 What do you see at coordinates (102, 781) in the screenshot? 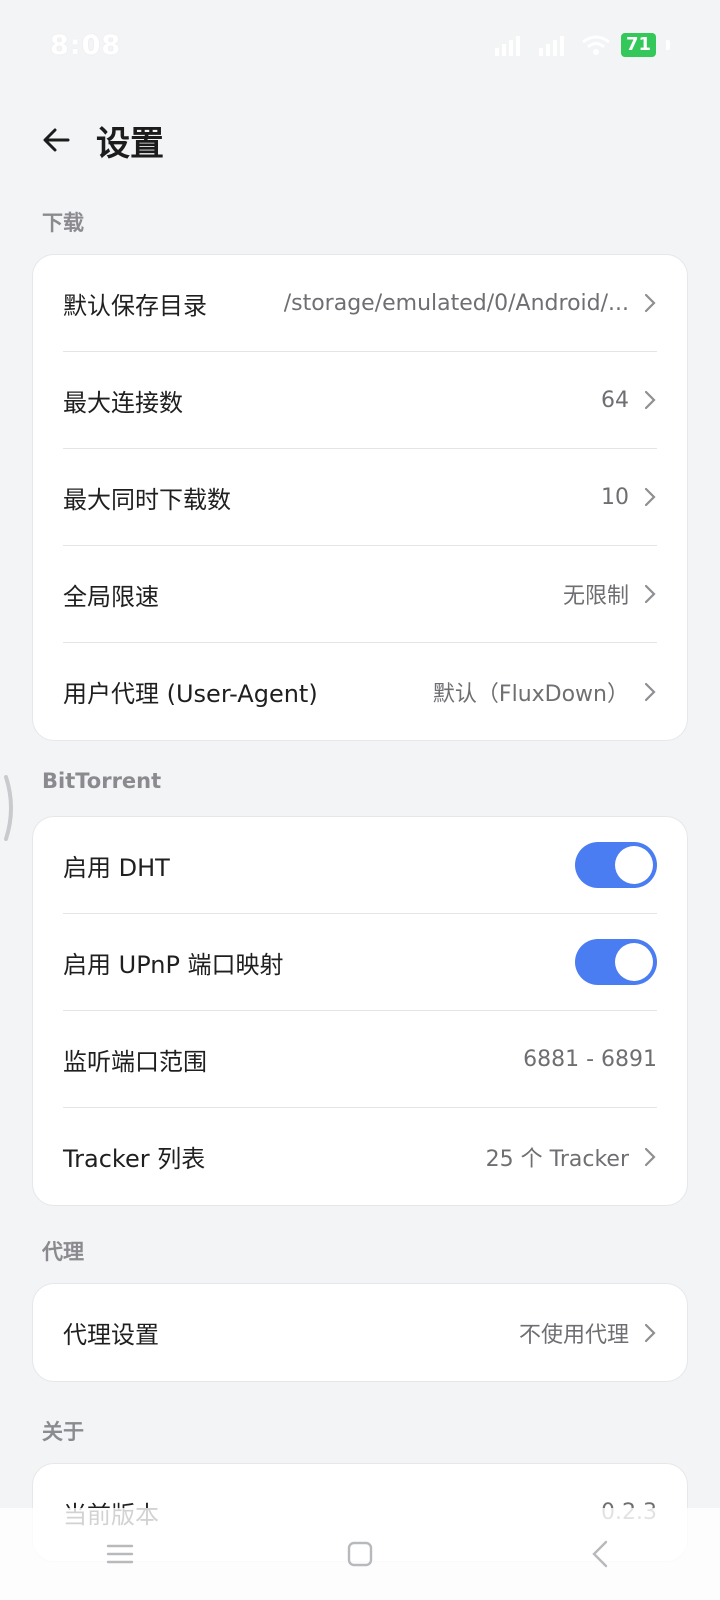
I see `section-label-bittorrent: BitTorrent` at bounding box center [102, 781].